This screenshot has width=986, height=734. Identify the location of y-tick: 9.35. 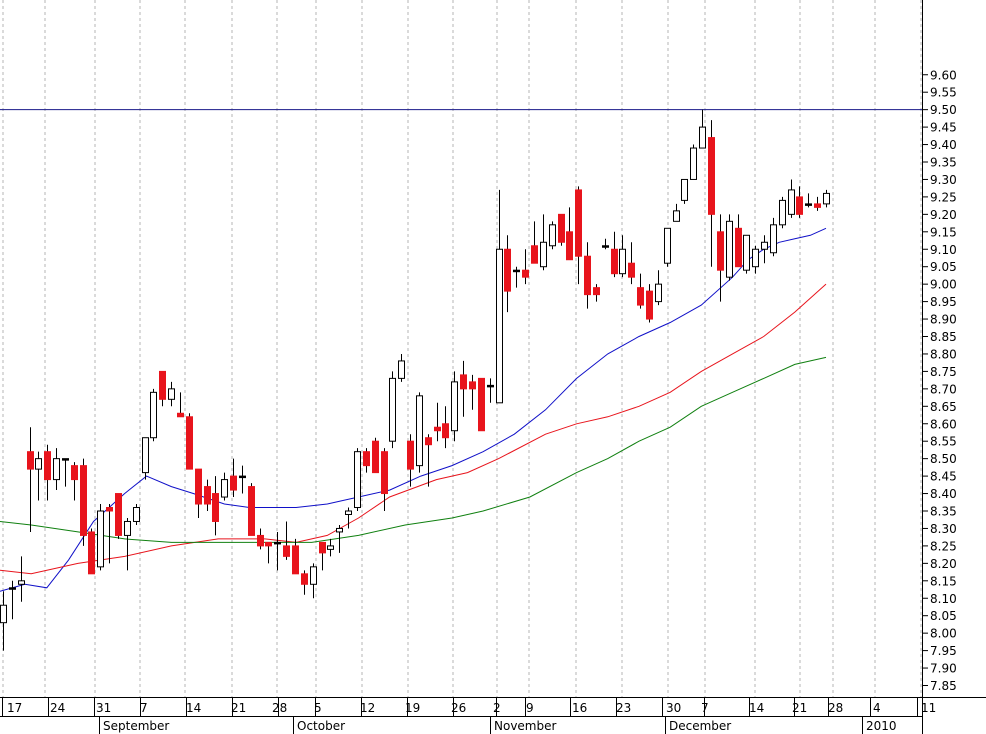
(939, 163).